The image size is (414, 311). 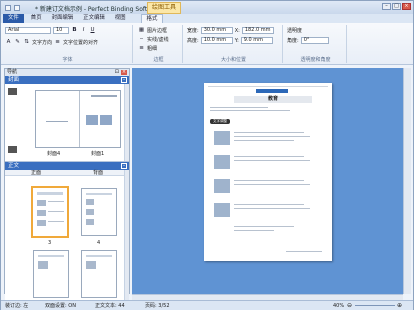 I want to click on cover-section-title: 封面, so click(x=14, y=80).